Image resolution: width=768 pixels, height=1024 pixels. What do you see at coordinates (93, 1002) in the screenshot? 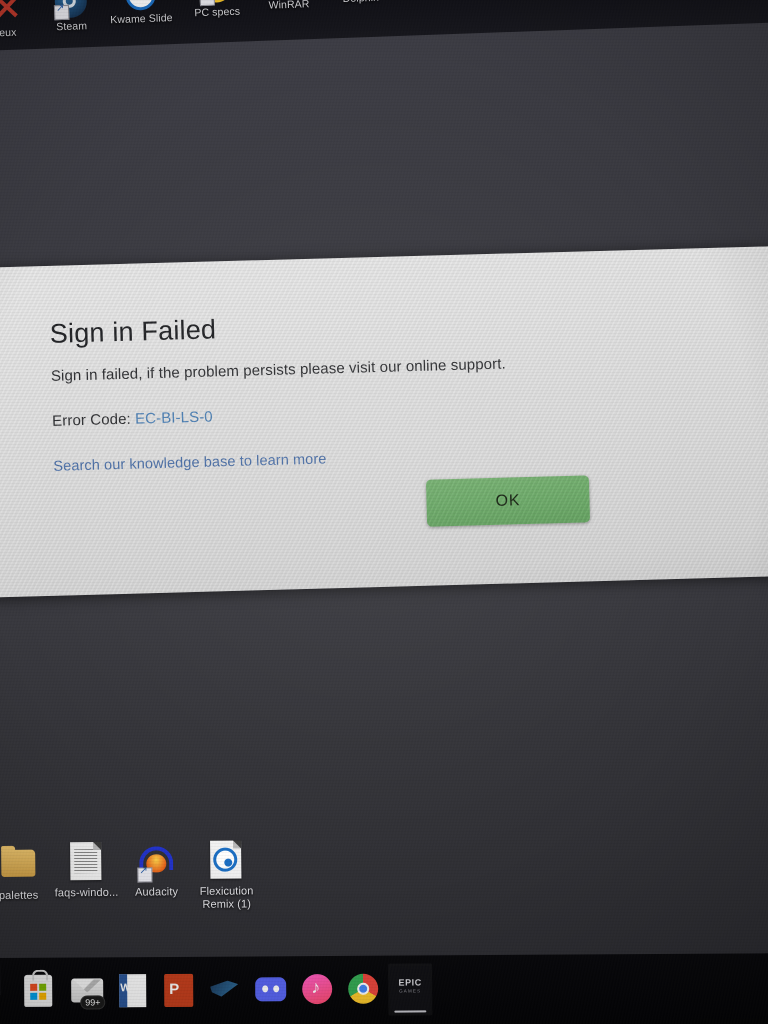
I see `mail-unread-badge: 99+` at bounding box center [93, 1002].